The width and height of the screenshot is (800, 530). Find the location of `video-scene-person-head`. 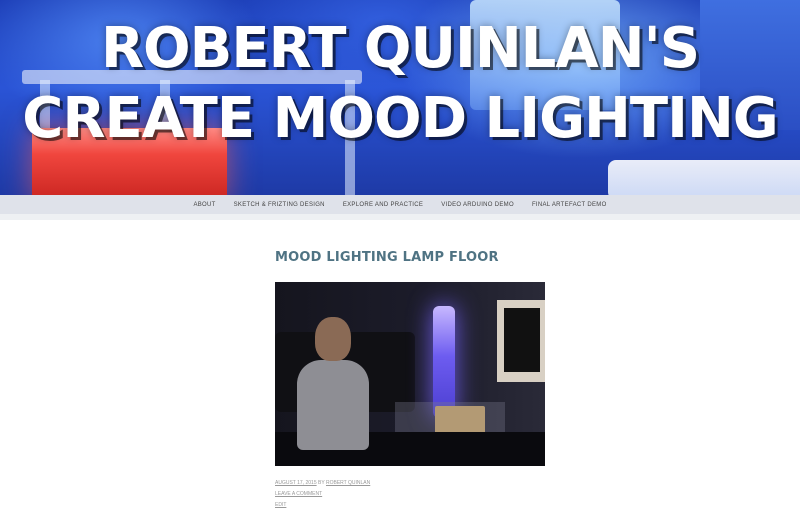

video-scene-person-head is located at coordinates (333, 339).